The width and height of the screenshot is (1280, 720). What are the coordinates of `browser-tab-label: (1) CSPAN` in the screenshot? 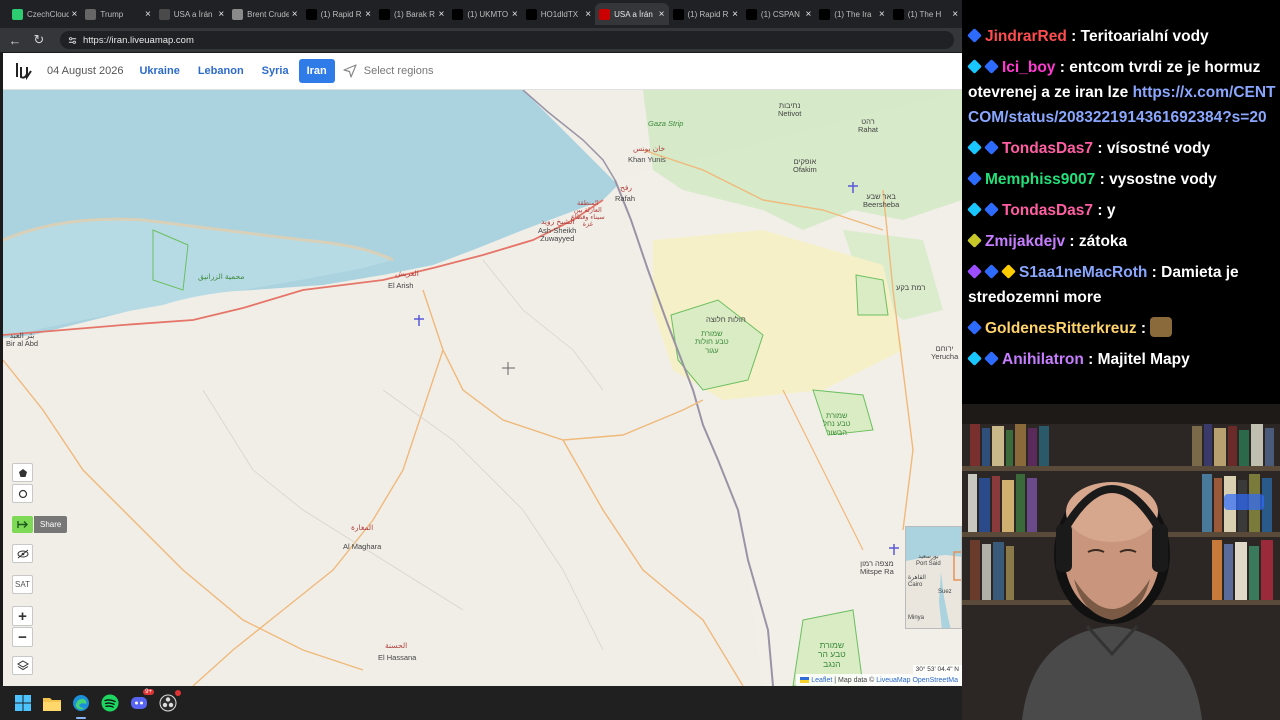 It's located at (780, 14).